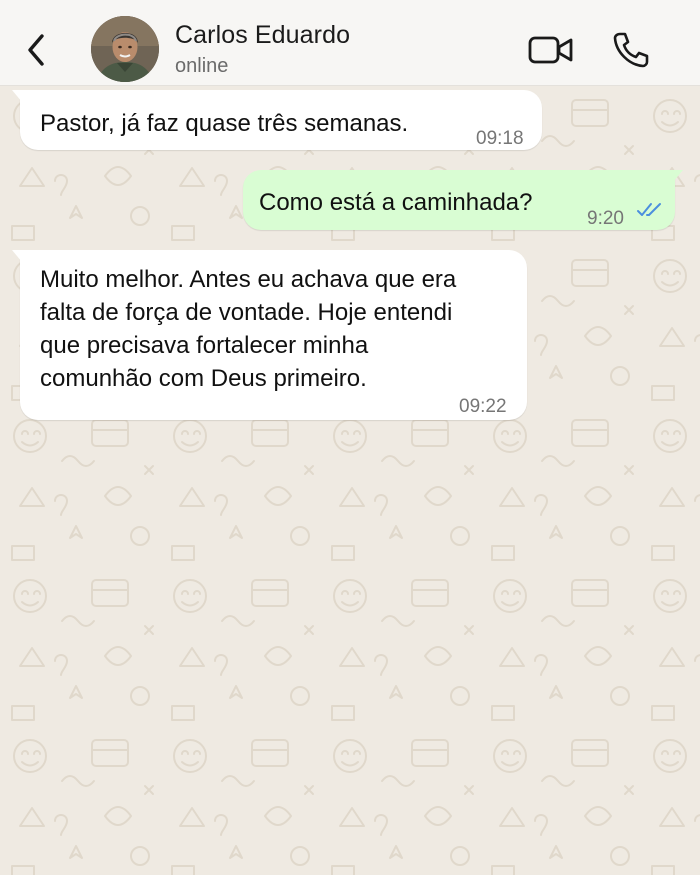 The height and width of the screenshot is (875, 700). What do you see at coordinates (396, 202) in the screenshot?
I see `message-text: Como está a caminhada?` at bounding box center [396, 202].